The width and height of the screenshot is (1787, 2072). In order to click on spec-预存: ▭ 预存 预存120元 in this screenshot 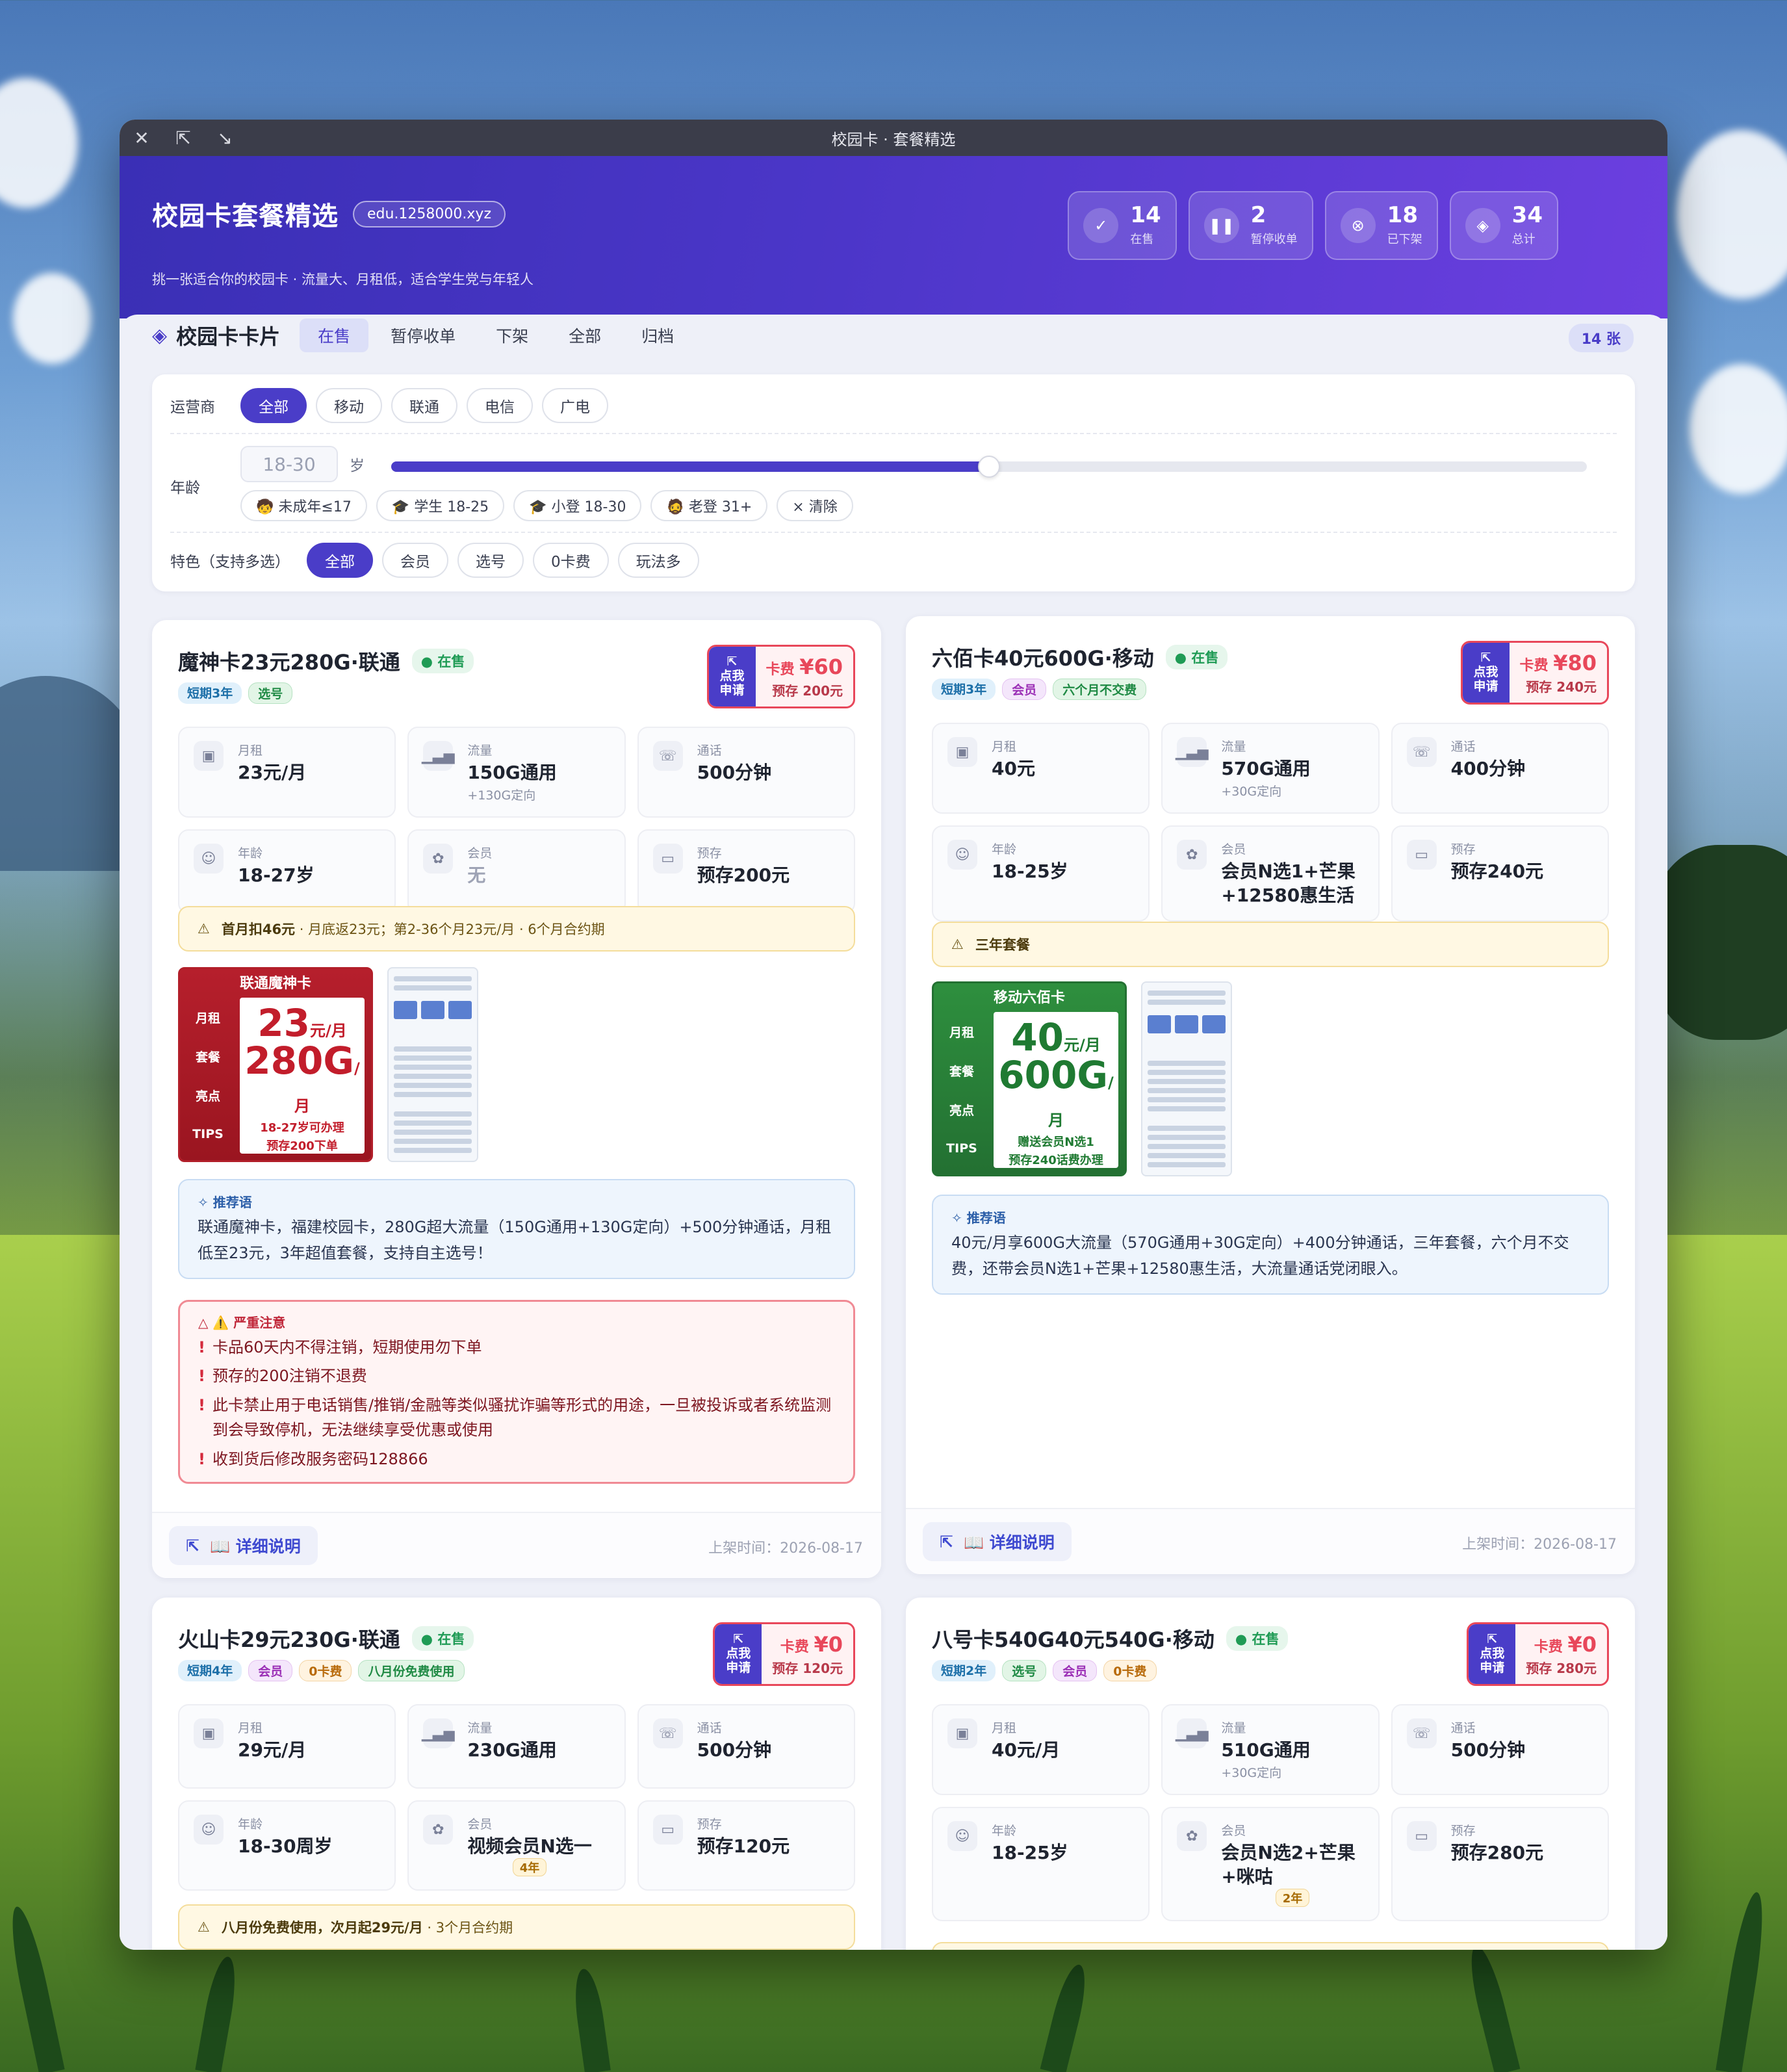, I will do `click(746, 1845)`.